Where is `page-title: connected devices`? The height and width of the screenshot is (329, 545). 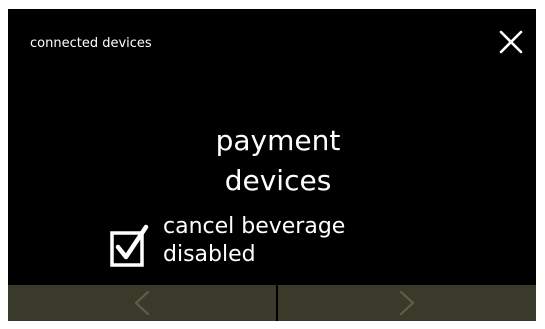 page-title: connected devices is located at coordinates (91, 43).